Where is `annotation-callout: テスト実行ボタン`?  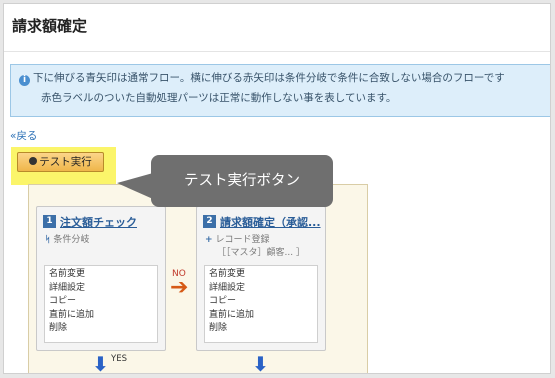 annotation-callout: テスト実行ボタン is located at coordinates (242, 181).